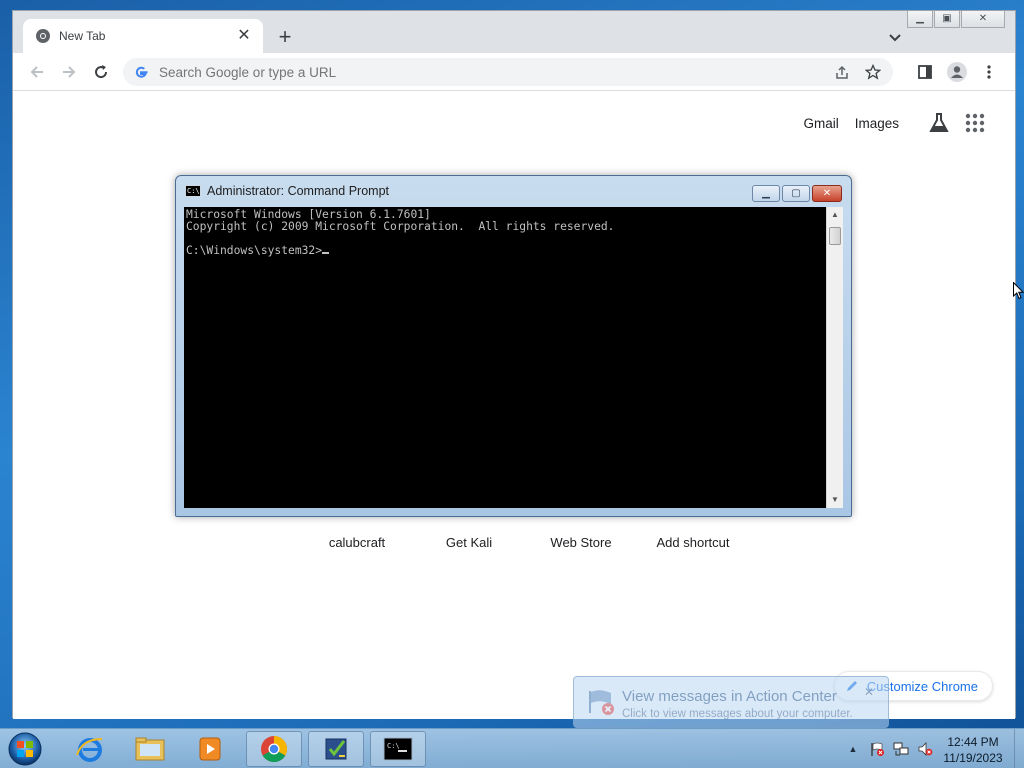 The image size is (1024, 768). Describe the element at coordinates (25, 749) in the screenshot. I see `start-button` at that location.